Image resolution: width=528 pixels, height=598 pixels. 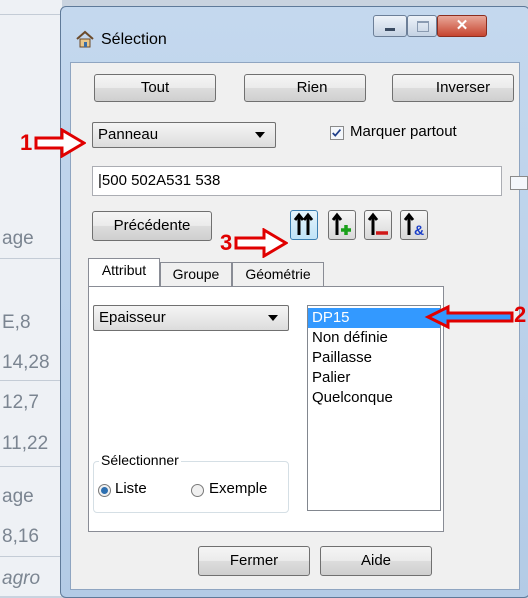 What do you see at coordinates (184, 135) in the screenshot?
I see `element-type-select: Panneau` at bounding box center [184, 135].